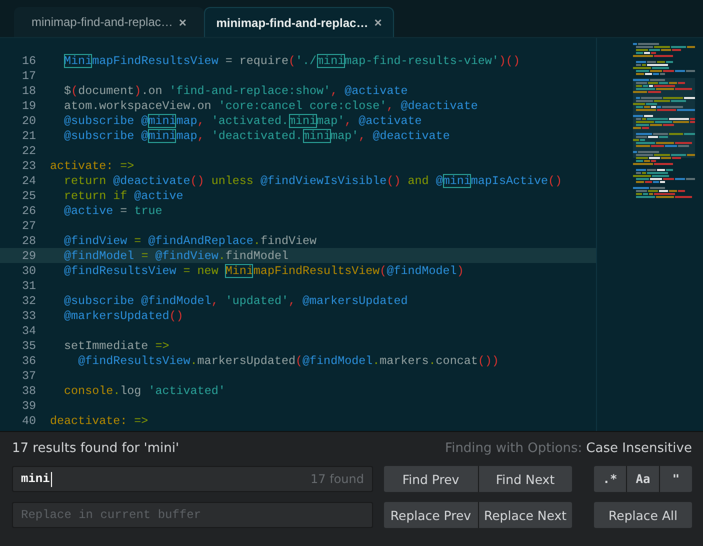 The height and width of the screenshot is (546, 703). I want to click on code-line: @findView = @findAndReplace.findView, so click(190, 241).